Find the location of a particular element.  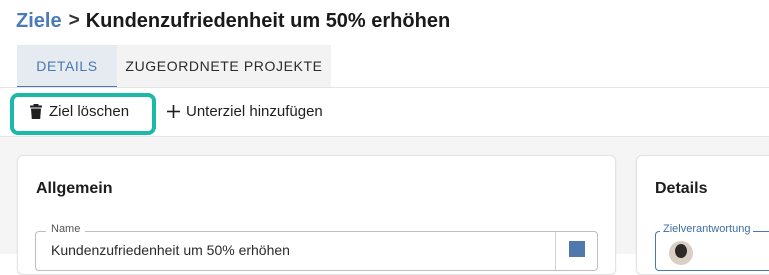

name-field-label: Name is located at coordinates (66, 229).